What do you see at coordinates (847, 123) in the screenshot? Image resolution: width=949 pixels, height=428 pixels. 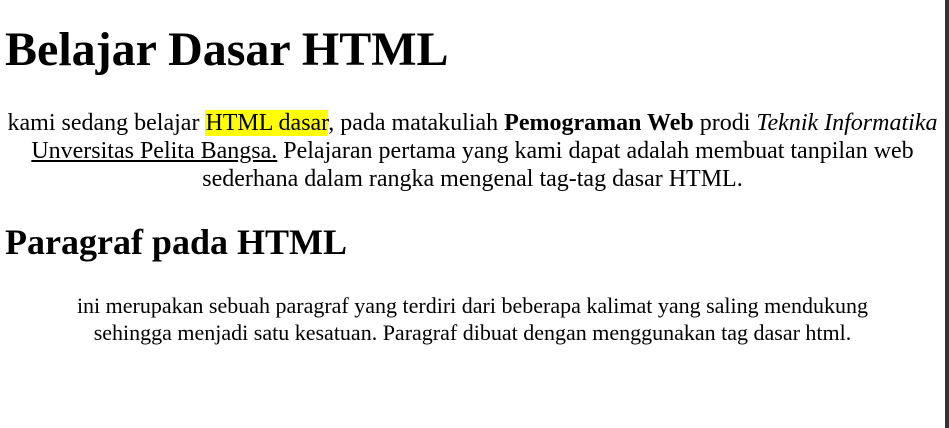 I see `italic-program-name: Teknik Informatika` at bounding box center [847, 123].